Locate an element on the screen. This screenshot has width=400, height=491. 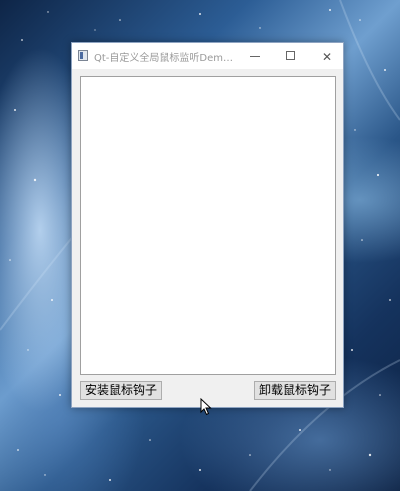
close-icon: ✕ is located at coordinates (327, 57).